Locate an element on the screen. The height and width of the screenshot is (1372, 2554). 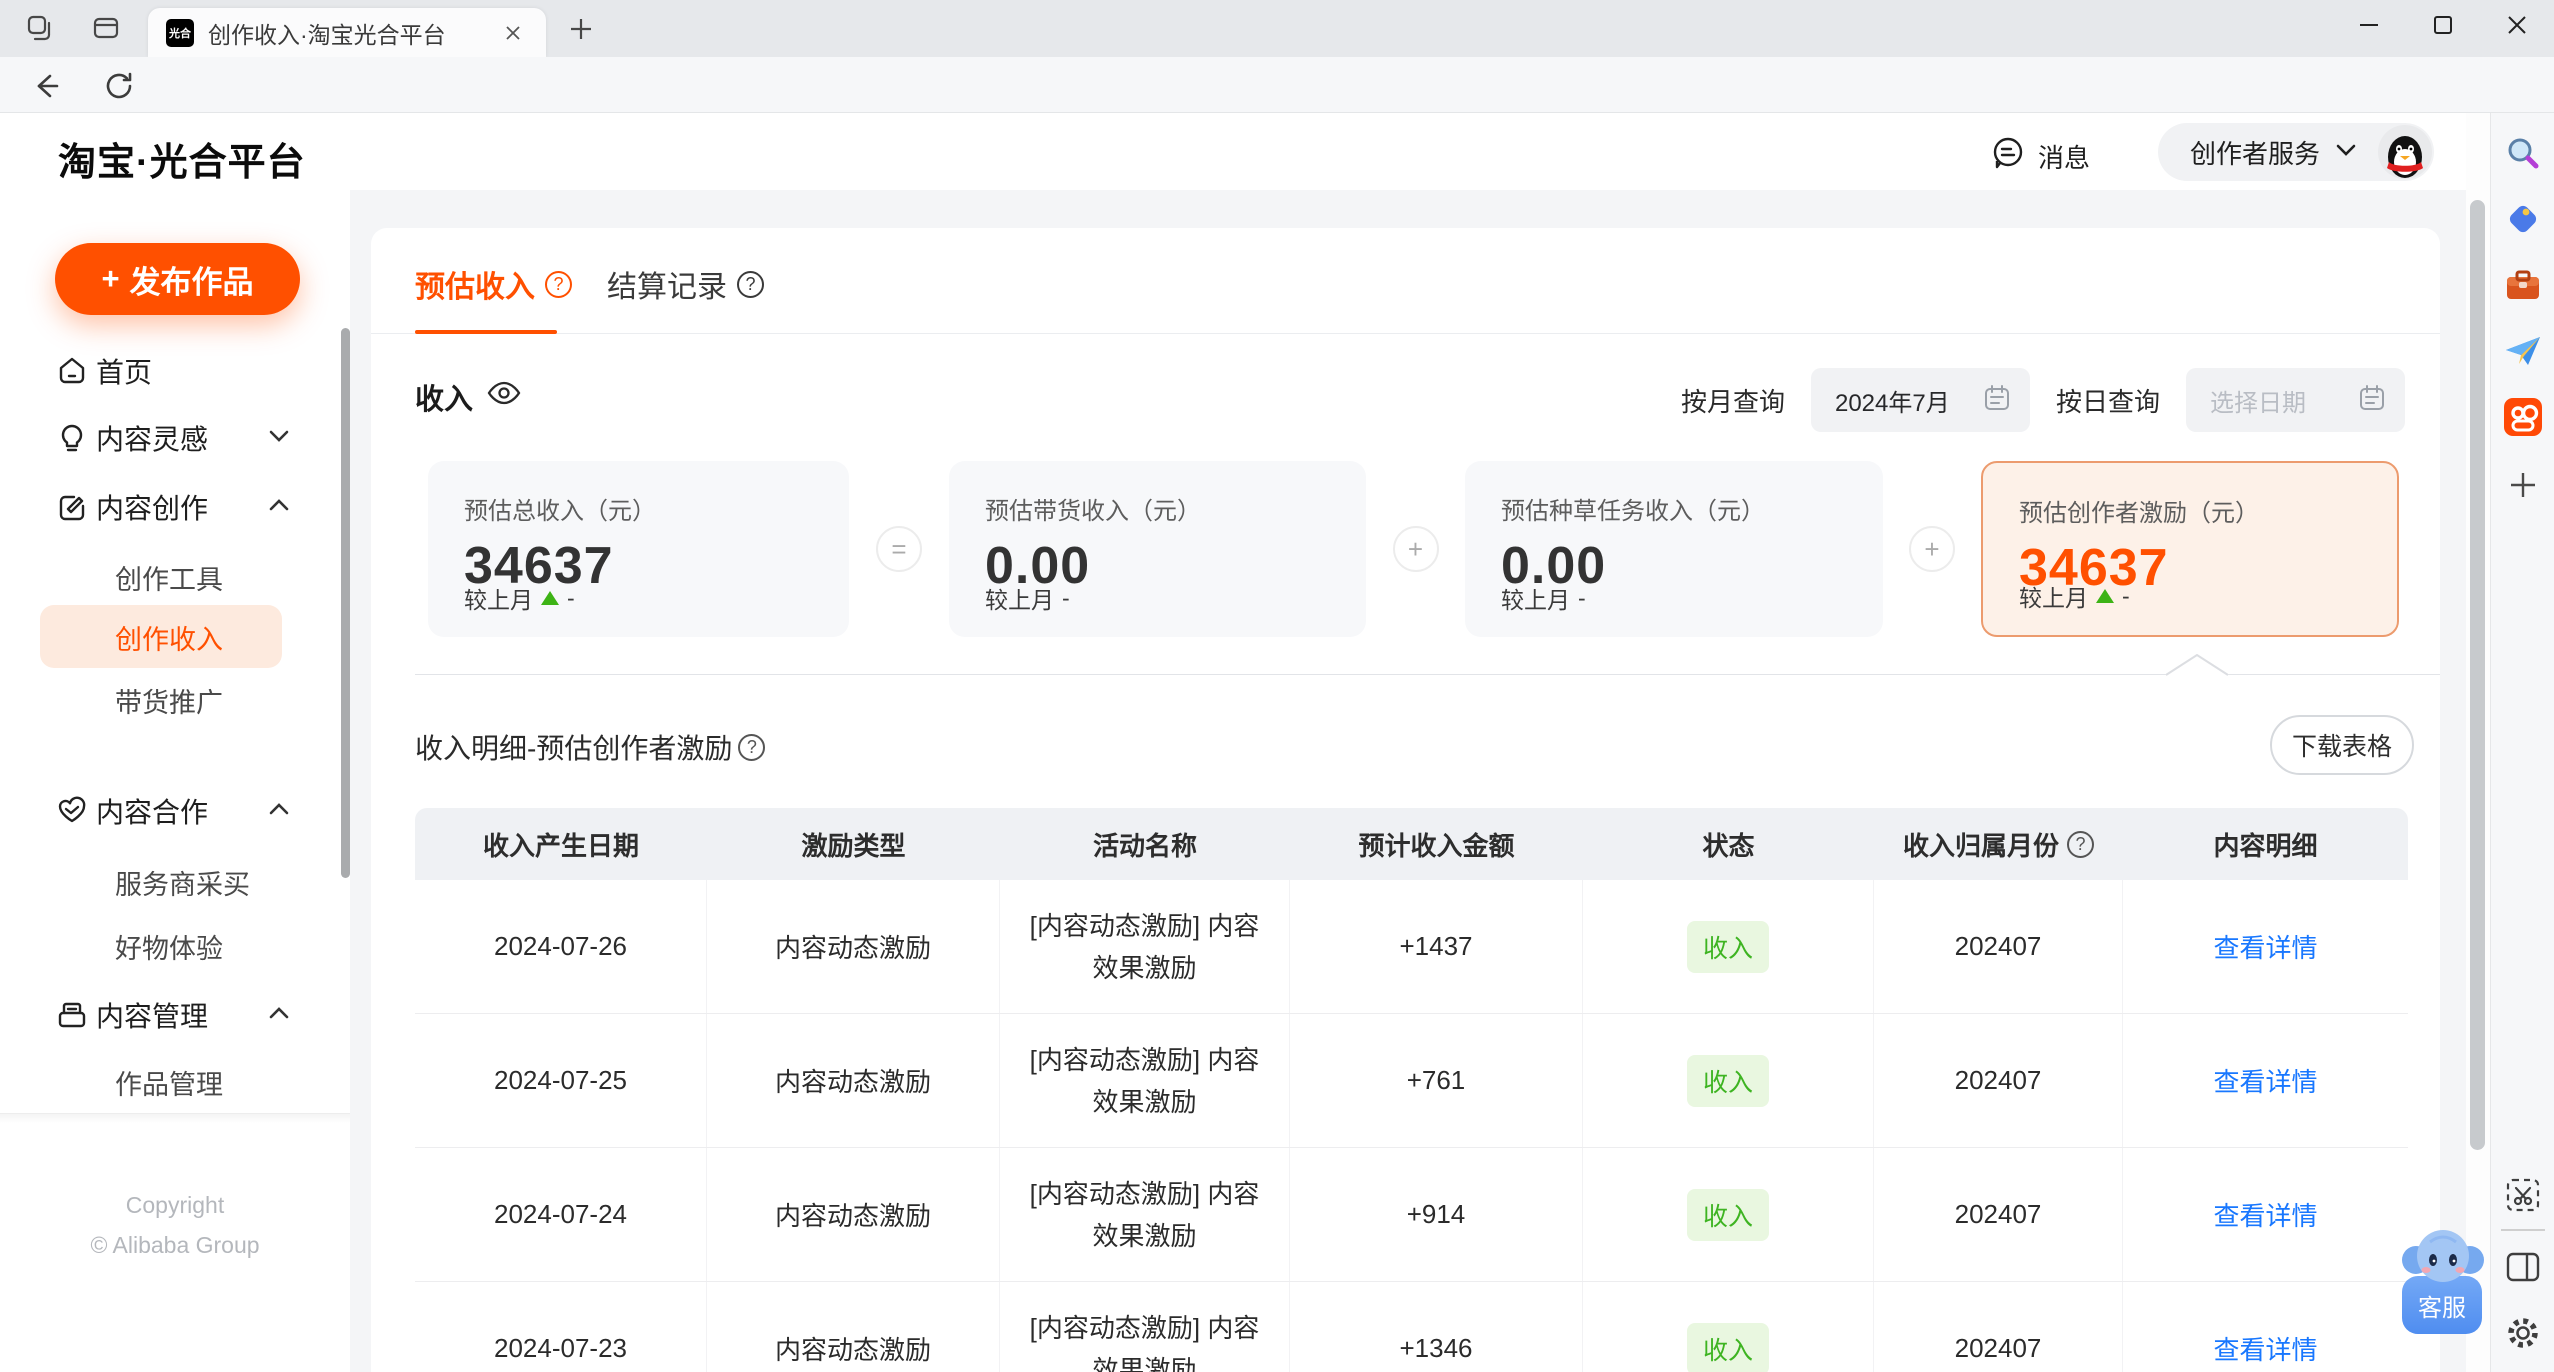
sidebar-scrollbar is located at coordinates (345, 603).